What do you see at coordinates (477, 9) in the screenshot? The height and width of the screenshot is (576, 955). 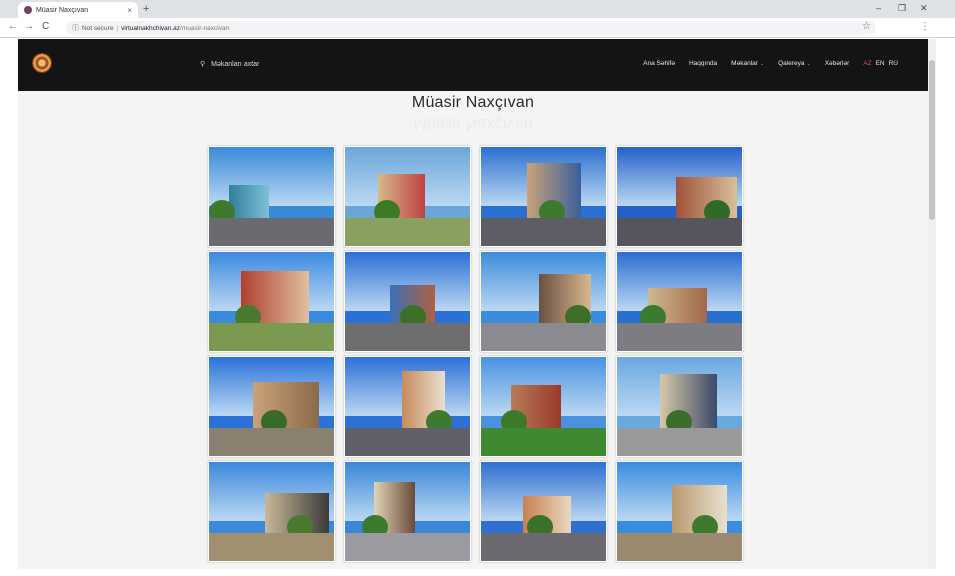 I see `tab-strip: Müasir Naxçıvan × + – ❐ ✕` at bounding box center [477, 9].